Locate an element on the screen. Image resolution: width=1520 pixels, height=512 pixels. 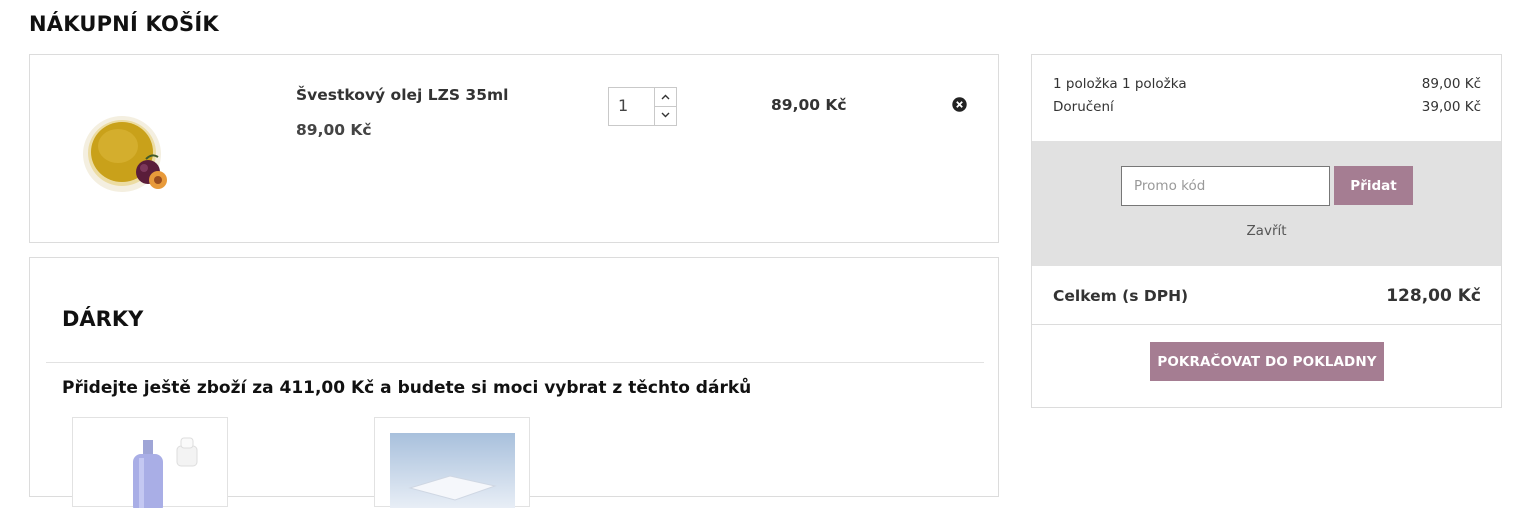
quantity-increase-button is located at coordinates (665, 97).